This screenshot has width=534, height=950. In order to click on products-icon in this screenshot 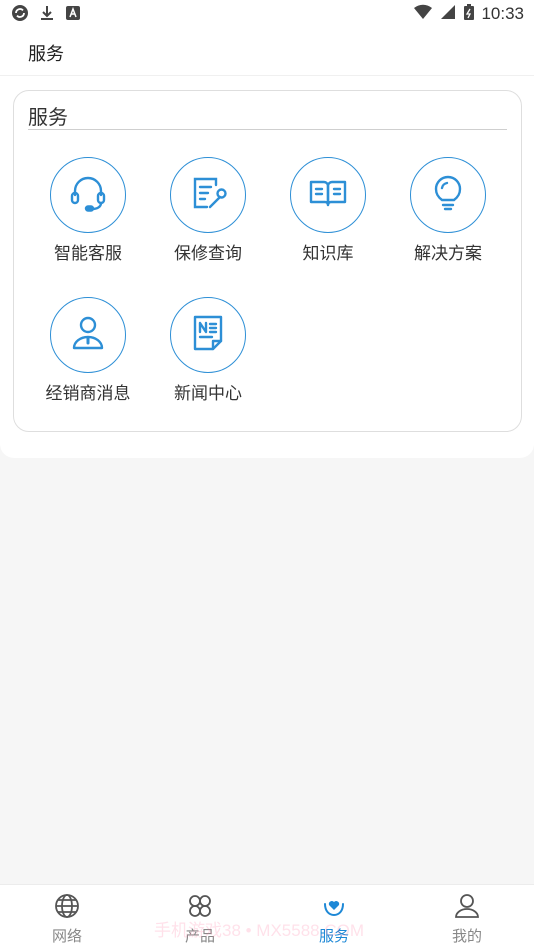, I will do `click(200, 909)`.